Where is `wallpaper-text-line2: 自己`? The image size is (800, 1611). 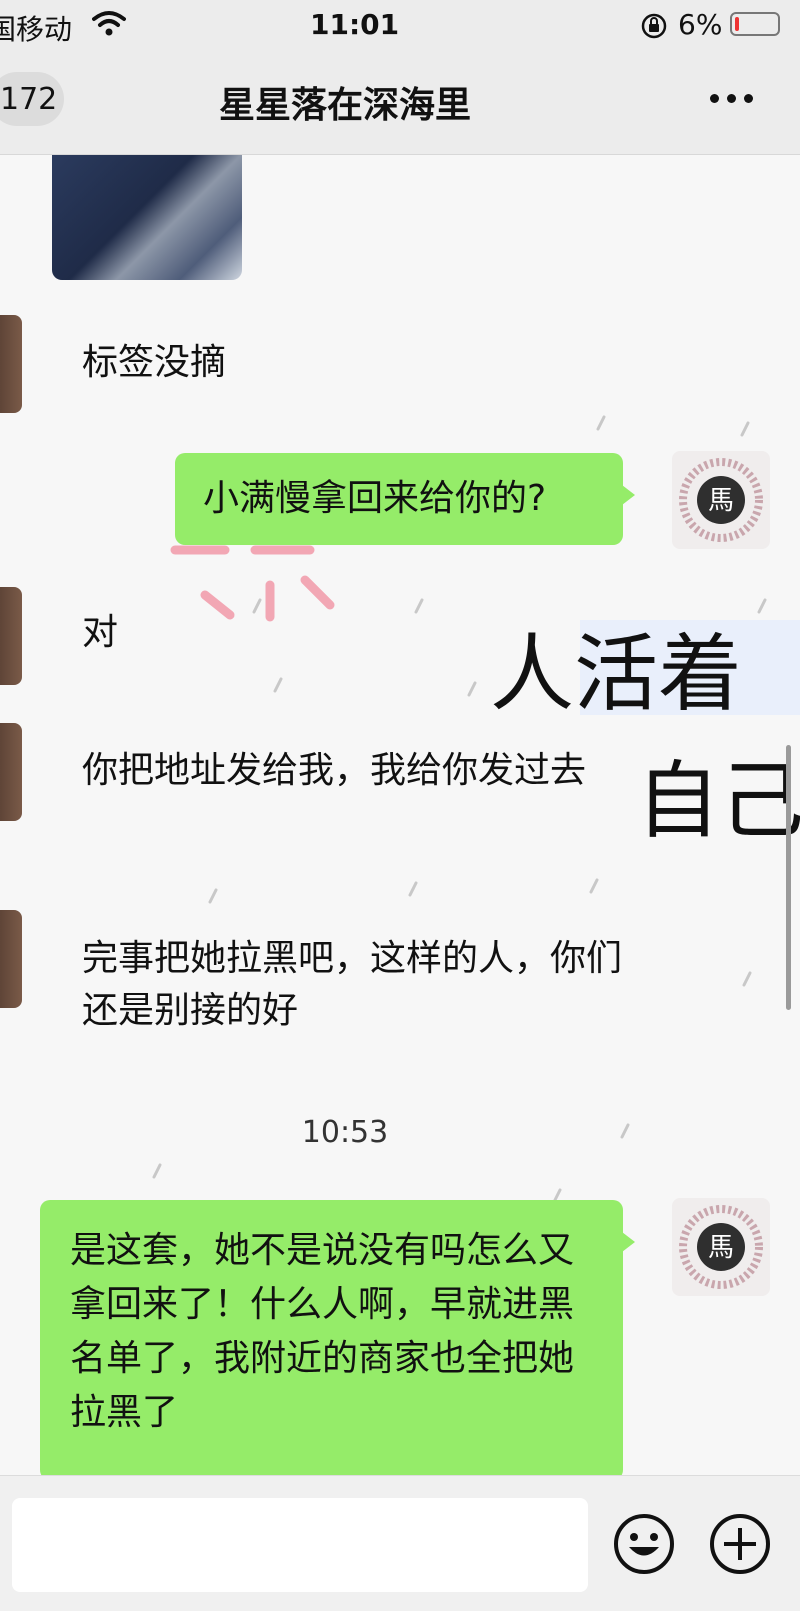
wallpaper-text-line2: 自己 is located at coordinates (718, 801).